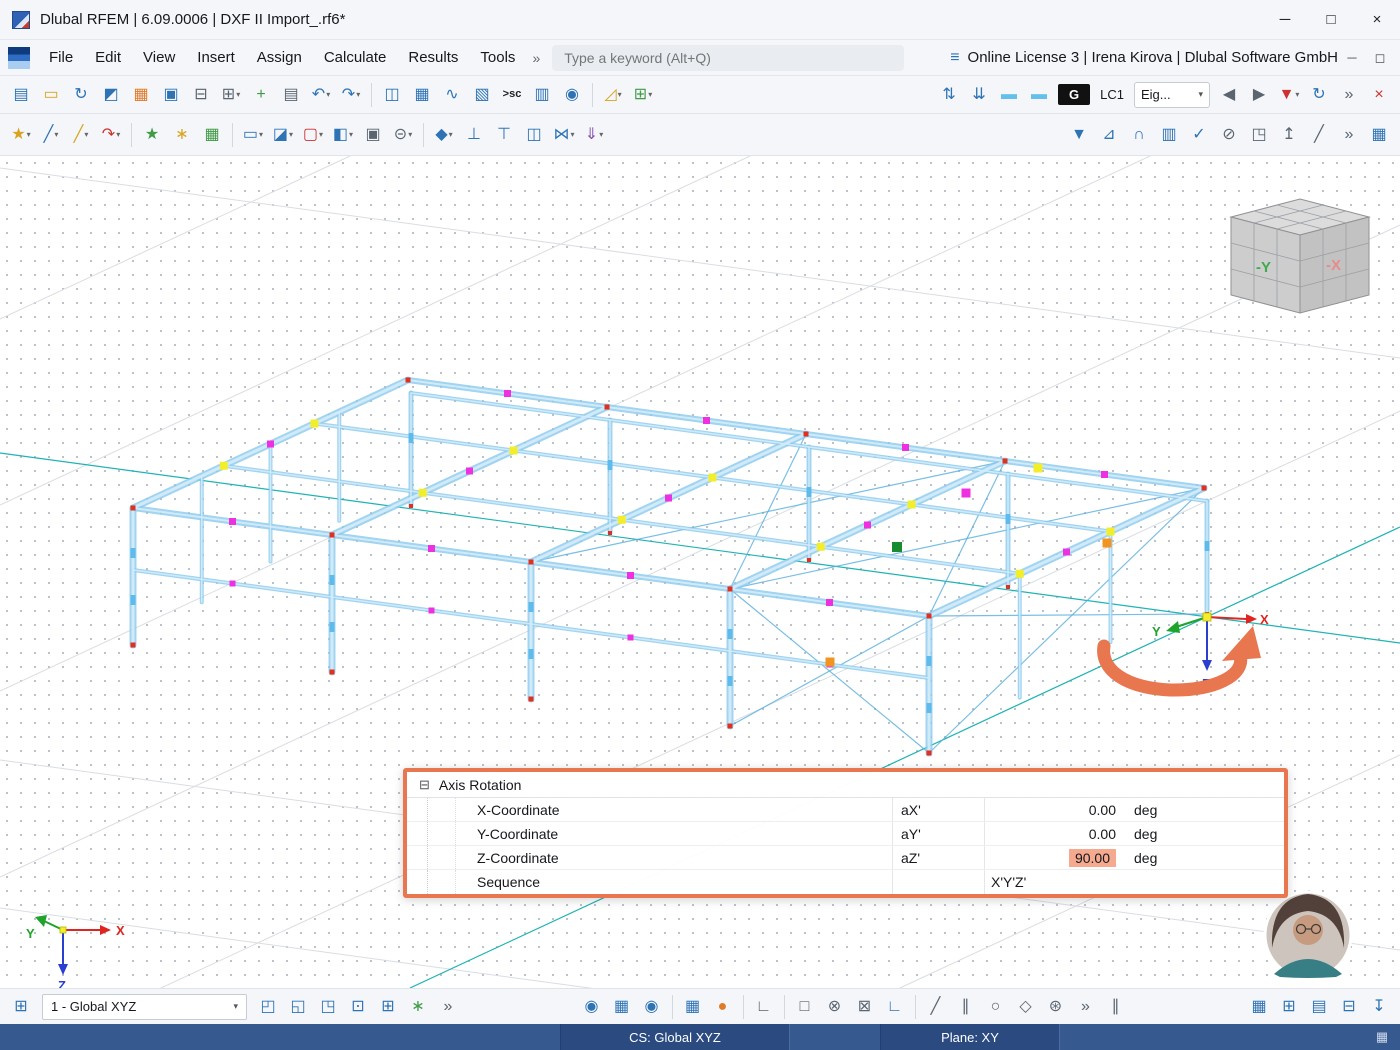  What do you see at coordinates (1380, 58) in the screenshot?
I see `workspace-restore-icon: ◻` at bounding box center [1380, 58].